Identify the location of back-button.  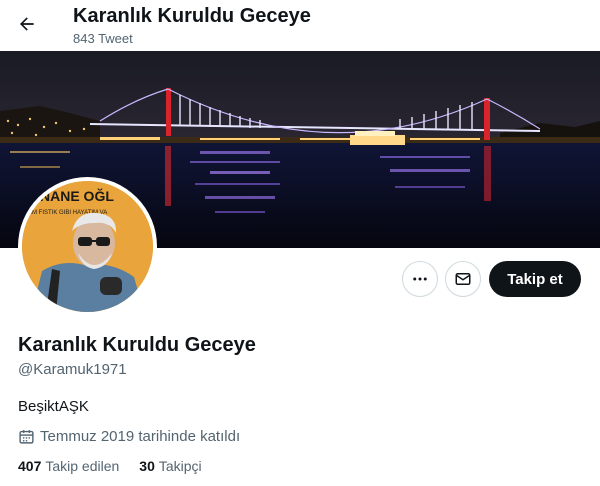
(27, 24).